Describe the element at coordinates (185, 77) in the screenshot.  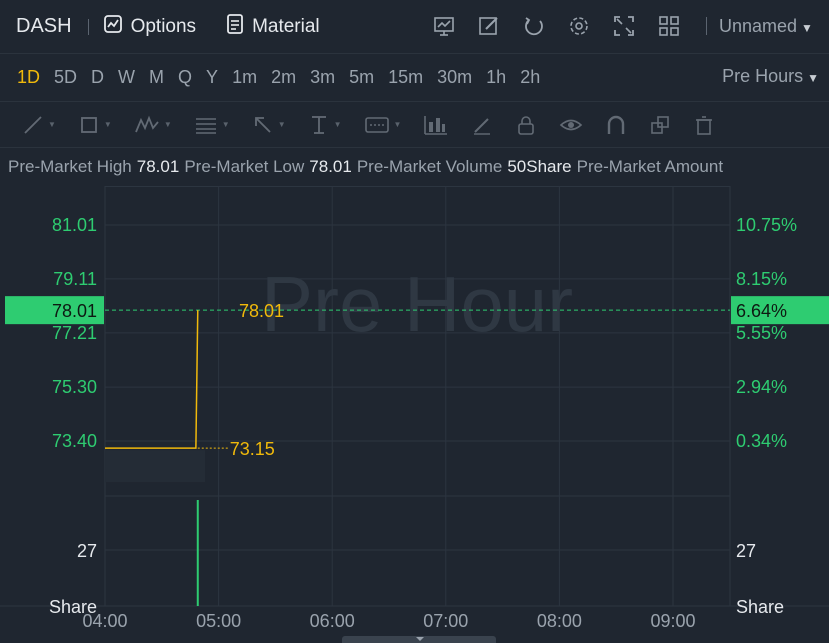
I see `period-q: Q` at that location.